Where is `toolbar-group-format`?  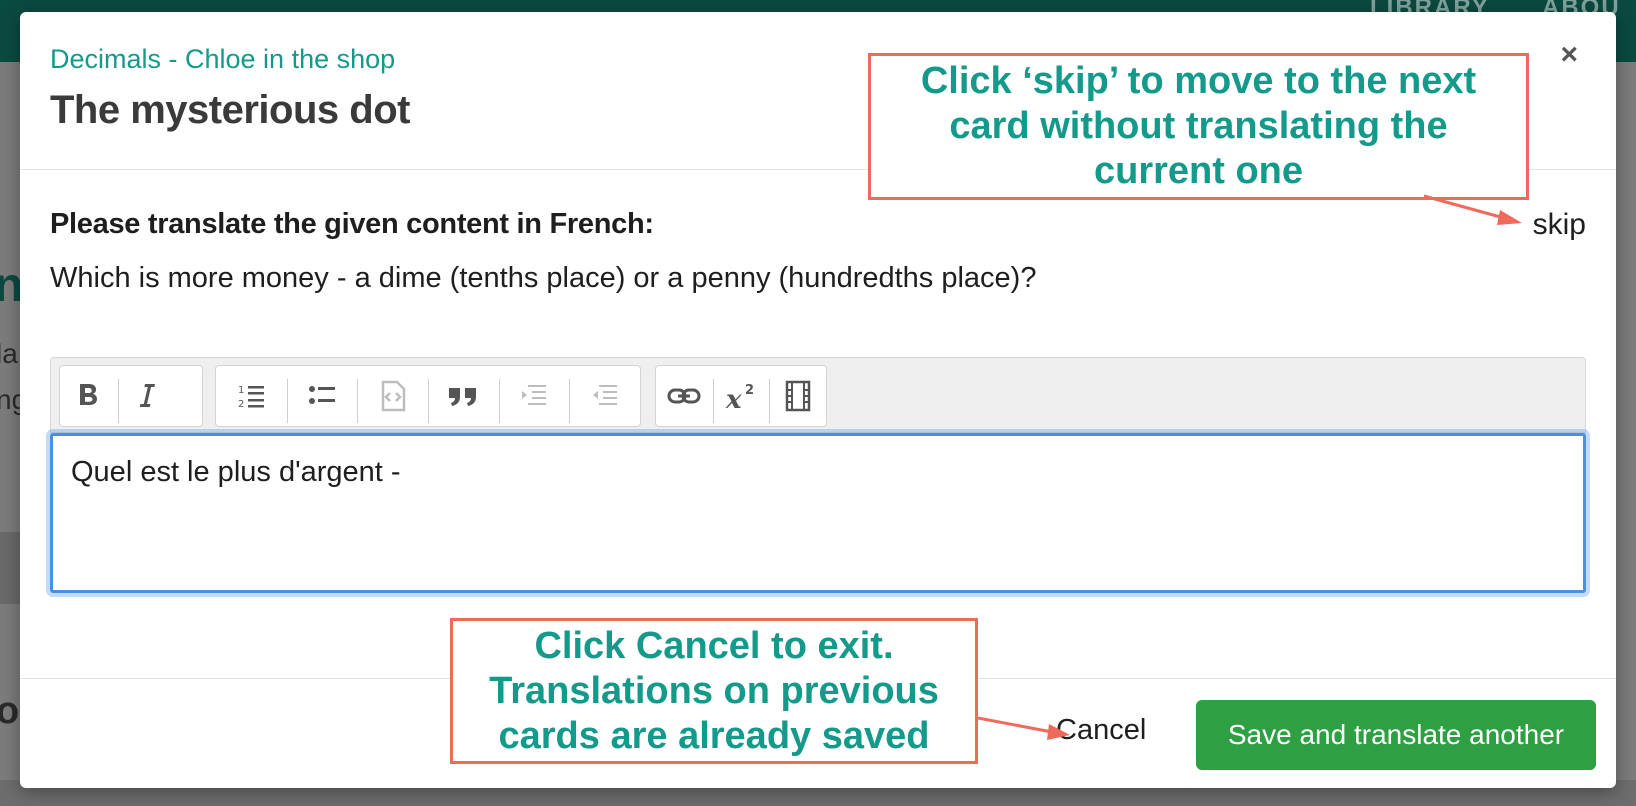 toolbar-group-format is located at coordinates (131, 396).